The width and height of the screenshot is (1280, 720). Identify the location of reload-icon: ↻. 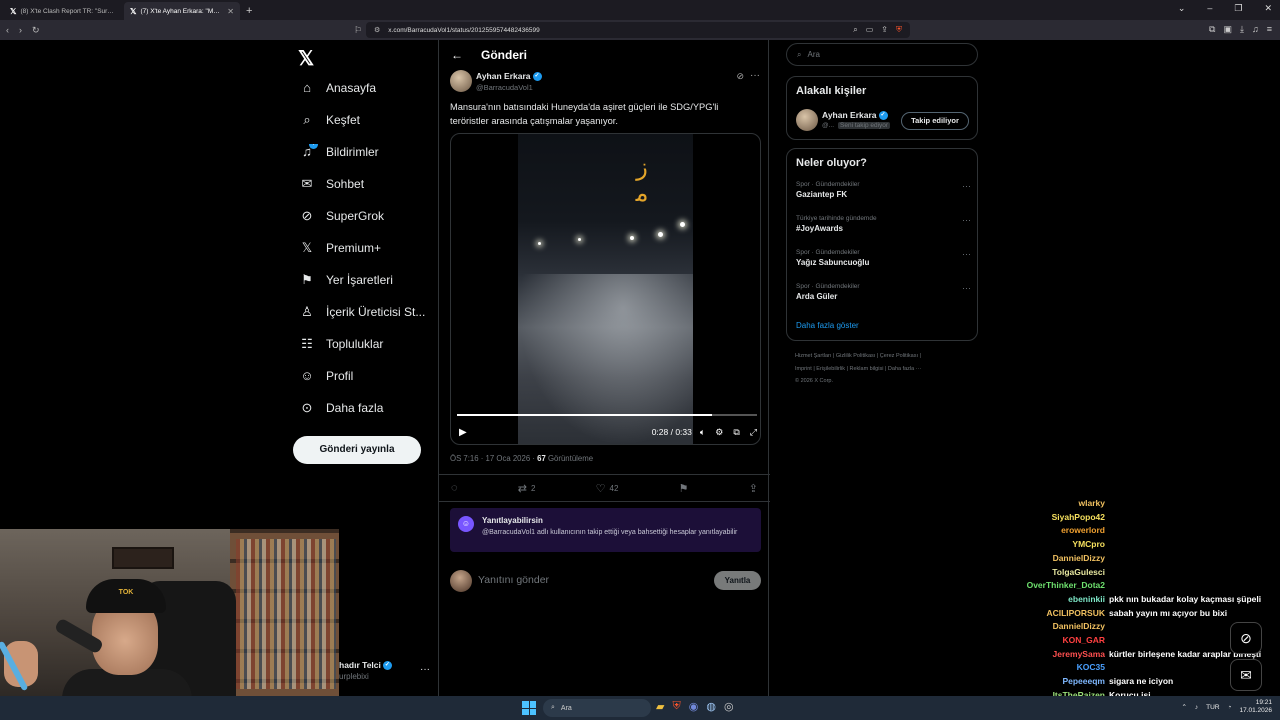
(36, 30).